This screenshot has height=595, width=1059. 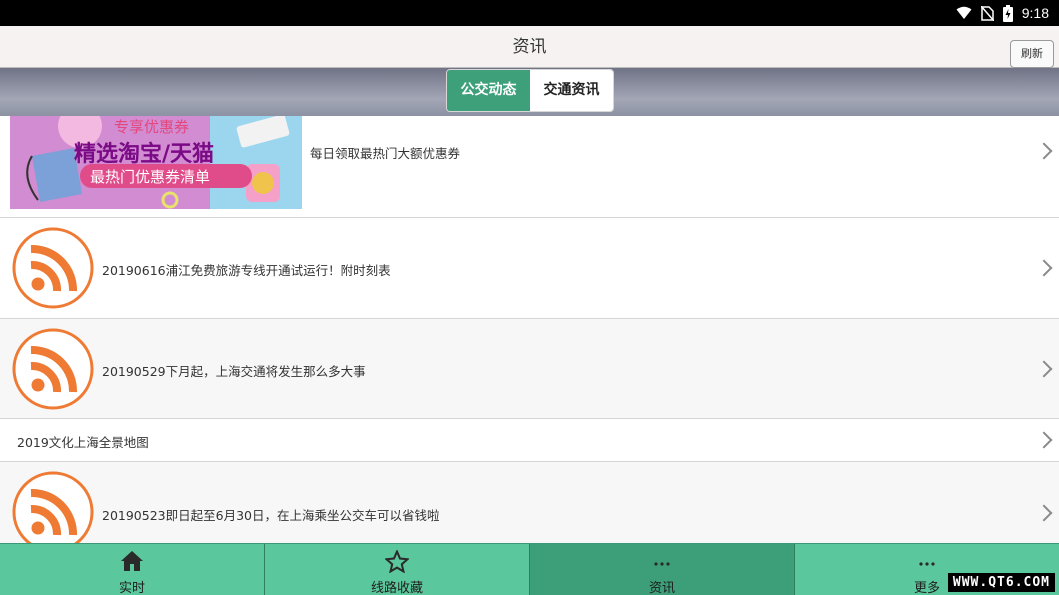 I want to click on banner-line-3: 最热门优惠券清单, so click(x=150, y=177).